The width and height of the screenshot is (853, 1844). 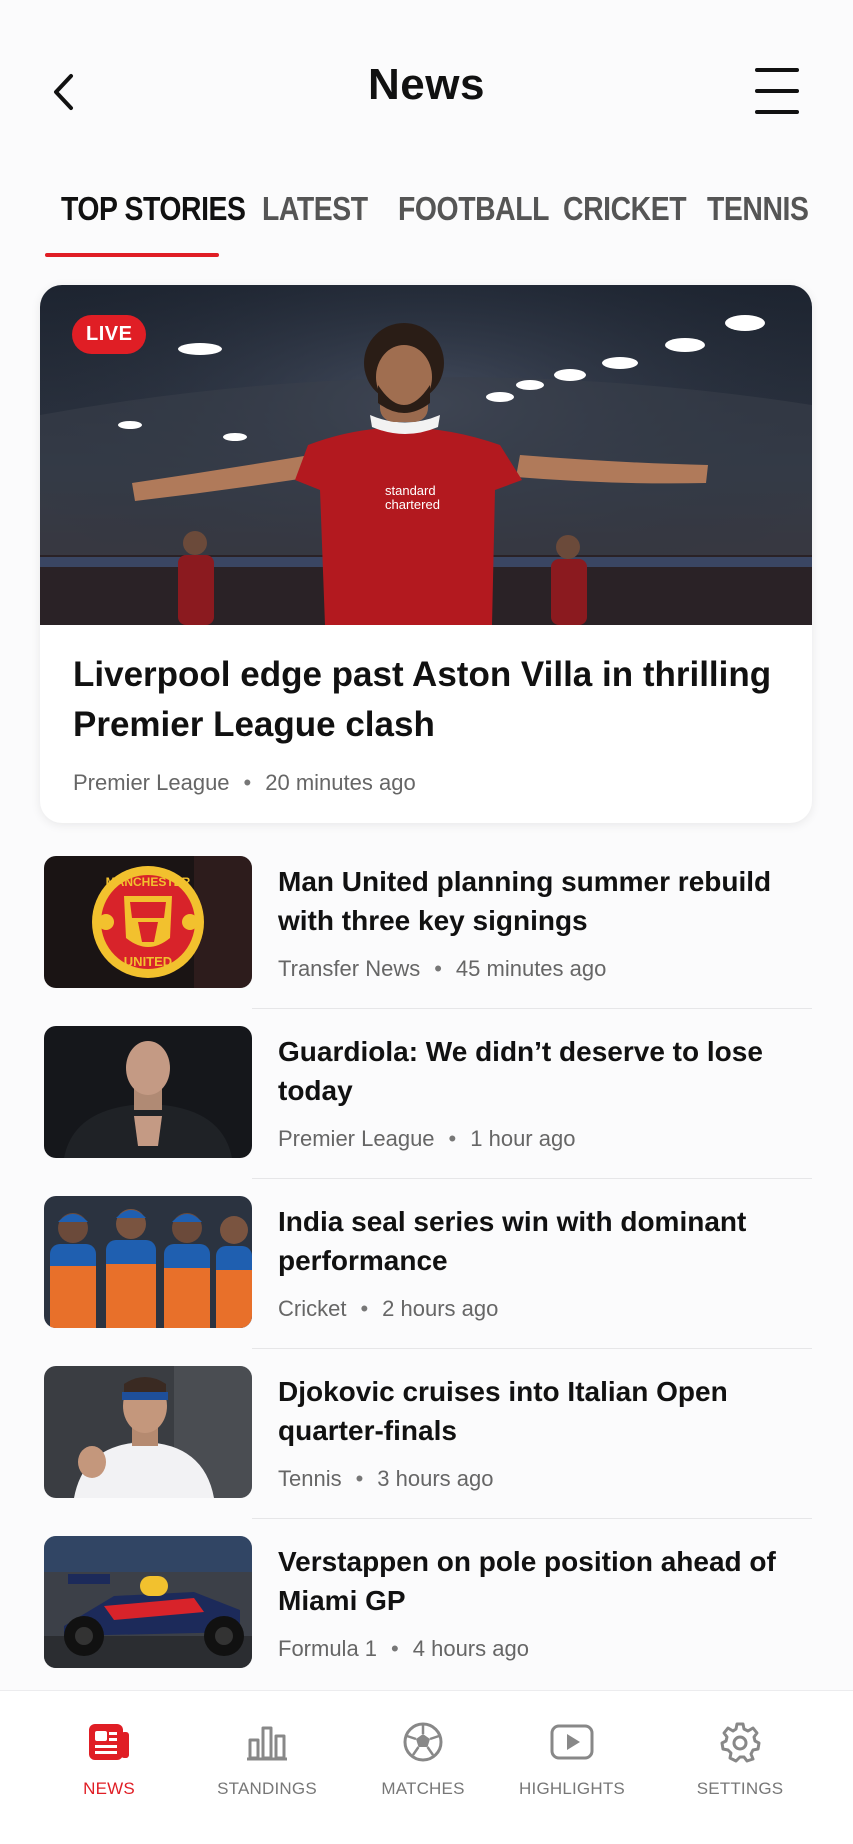 What do you see at coordinates (315, 209) in the screenshot?
I see `tab-latest: LATEST` at bounding box center [315, 209].